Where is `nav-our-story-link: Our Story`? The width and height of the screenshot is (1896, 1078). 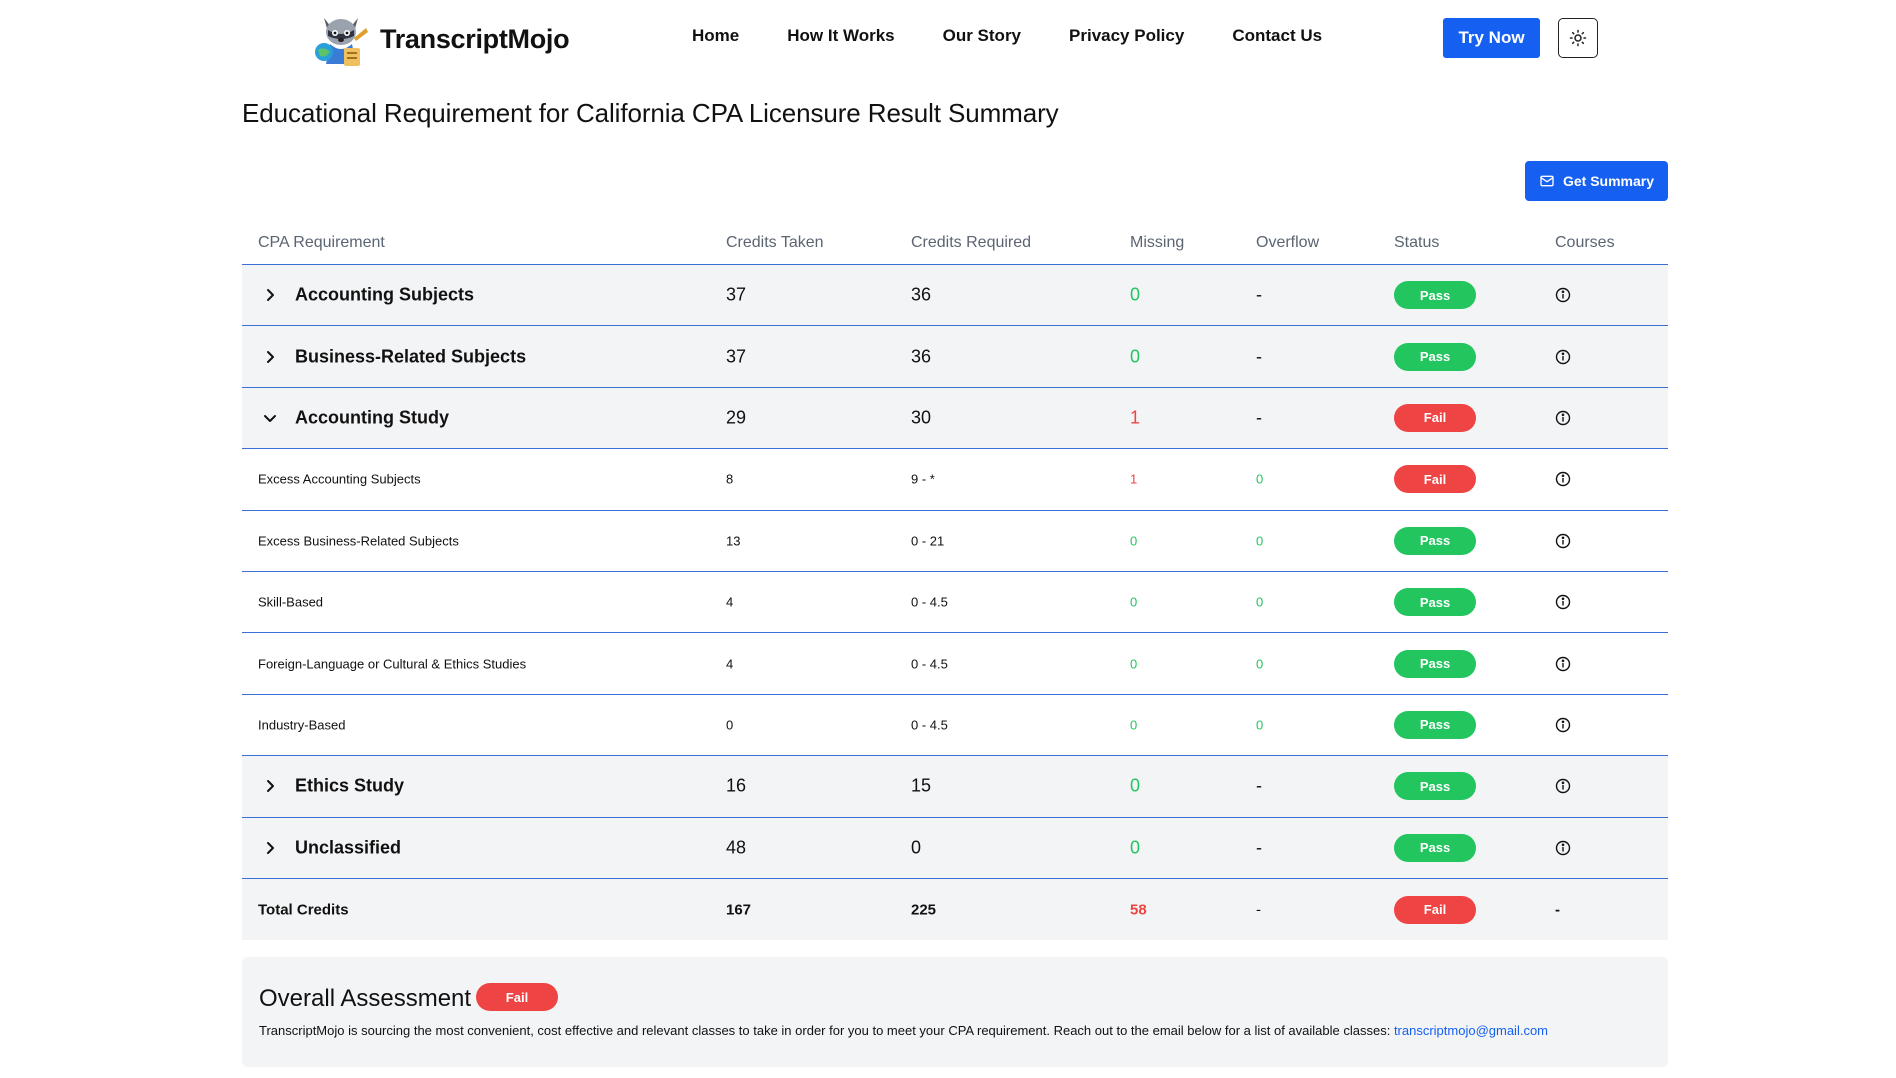 nav-our-story-link: Our Story is located at coordinates (982, 36).